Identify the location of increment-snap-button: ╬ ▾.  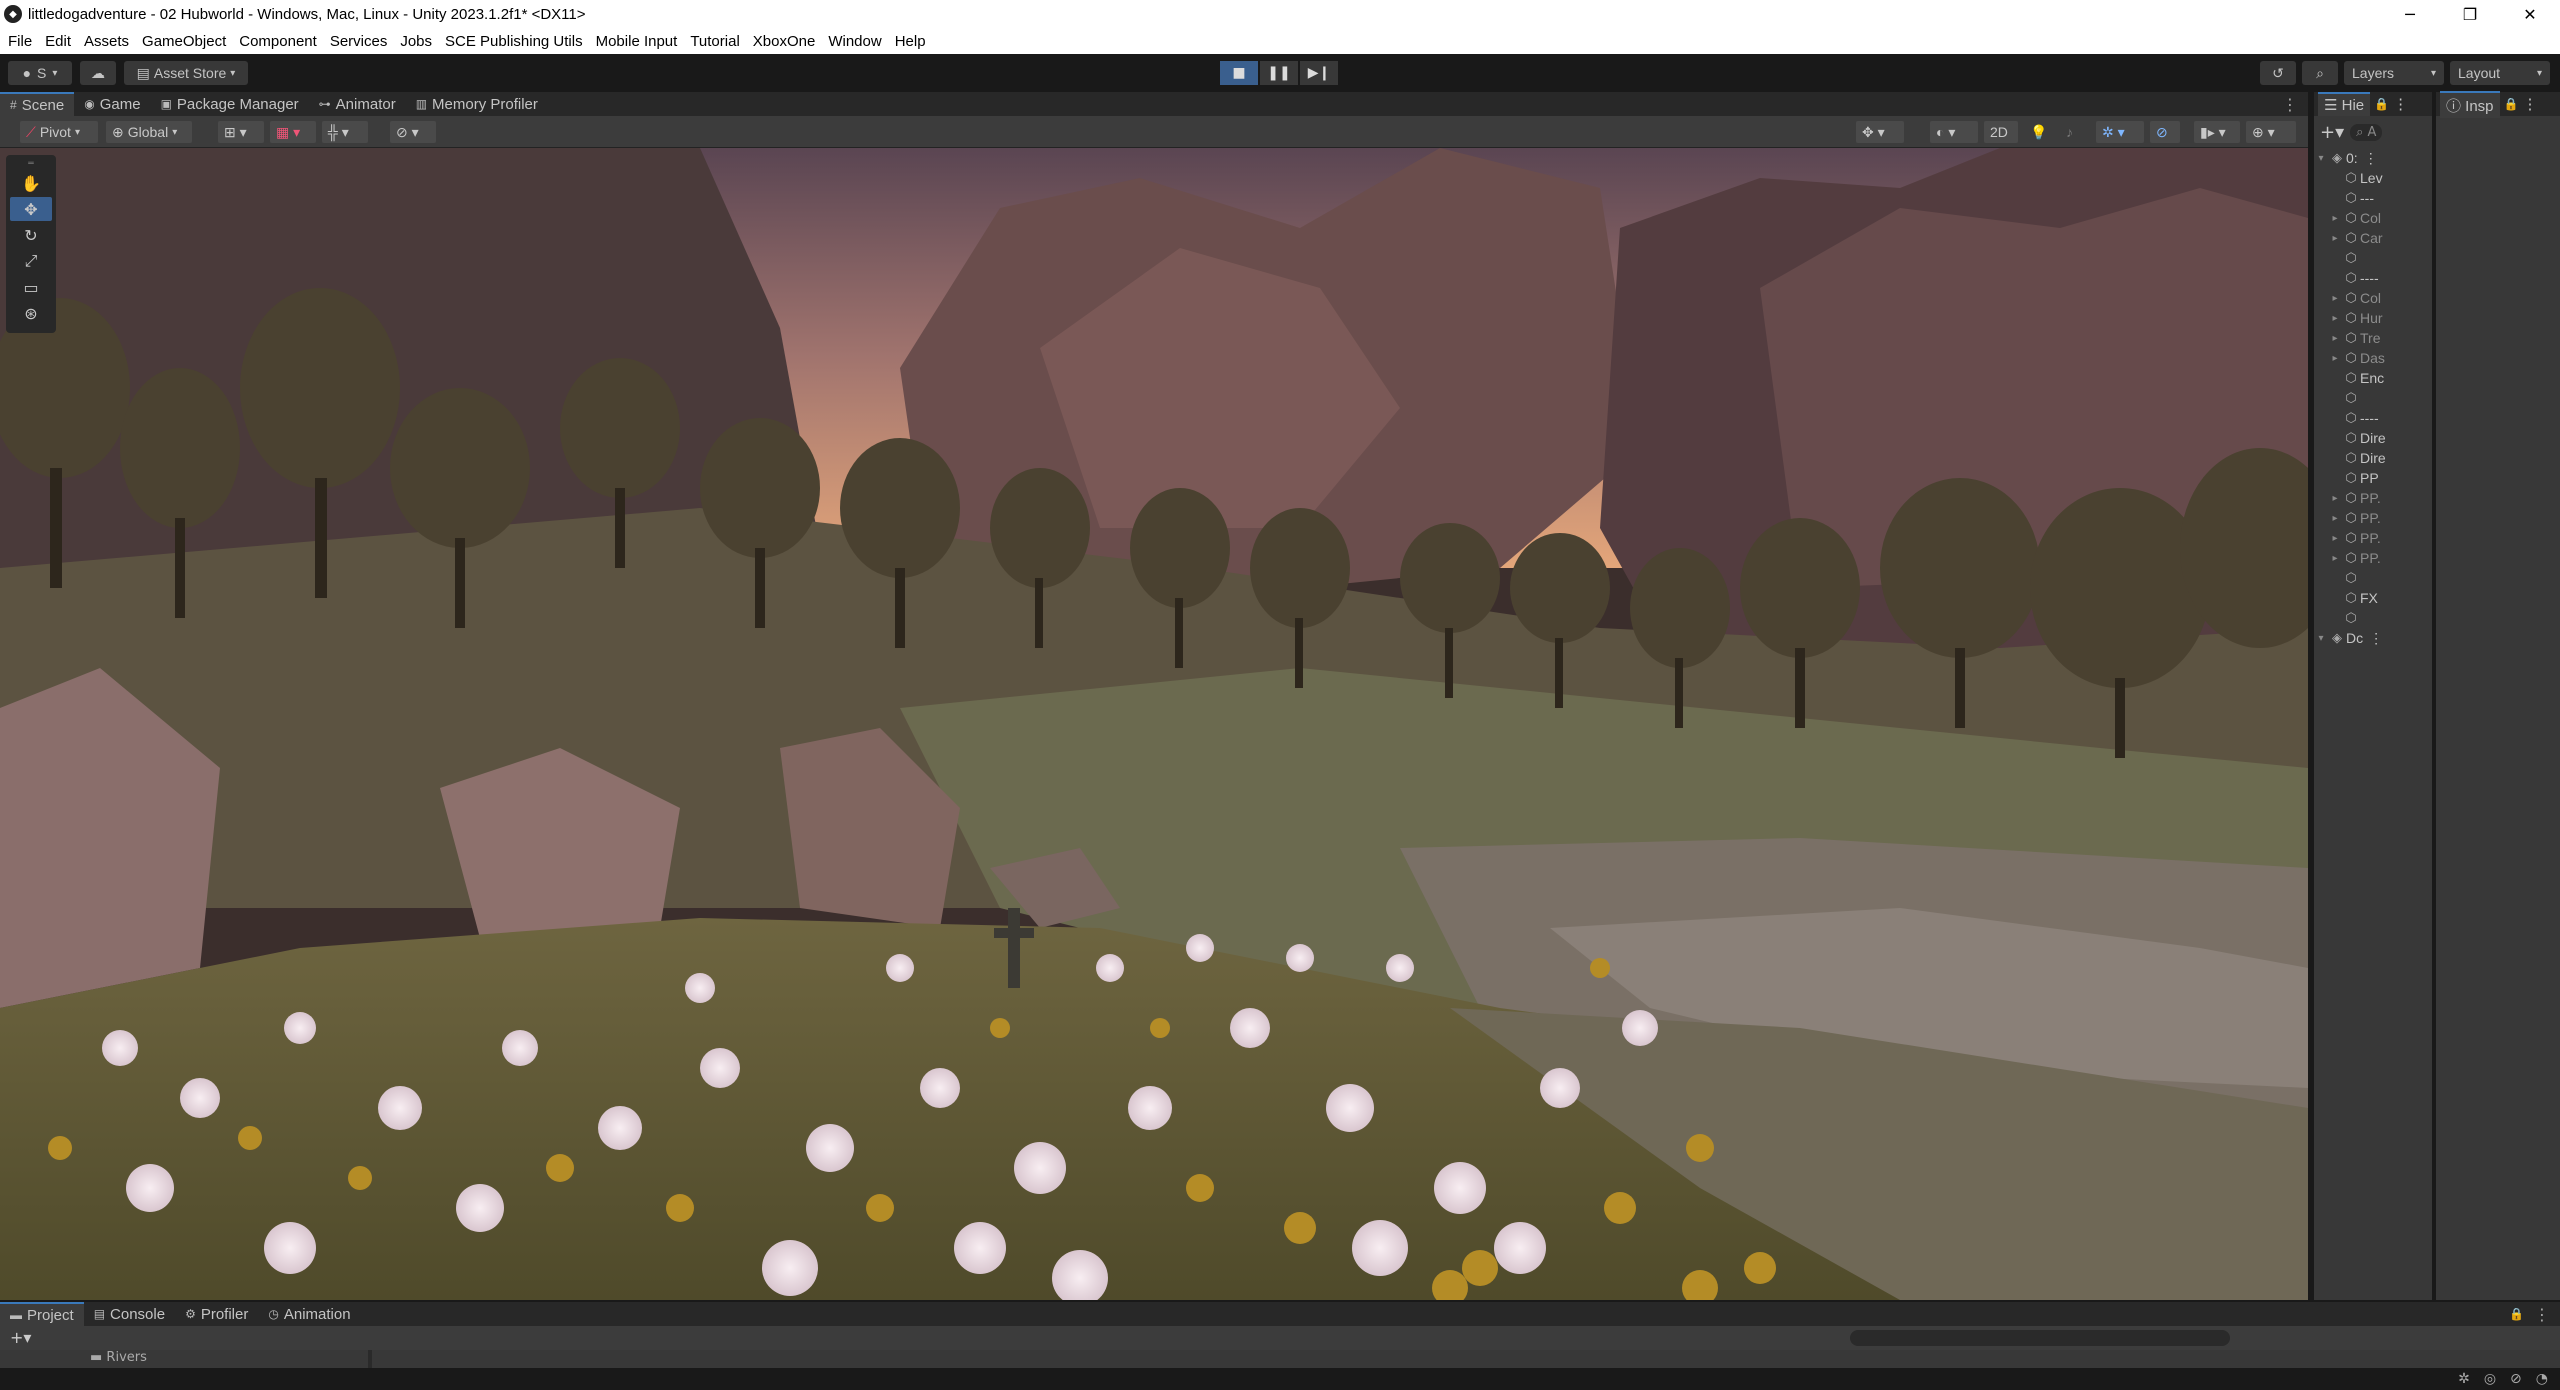
(345, 132).